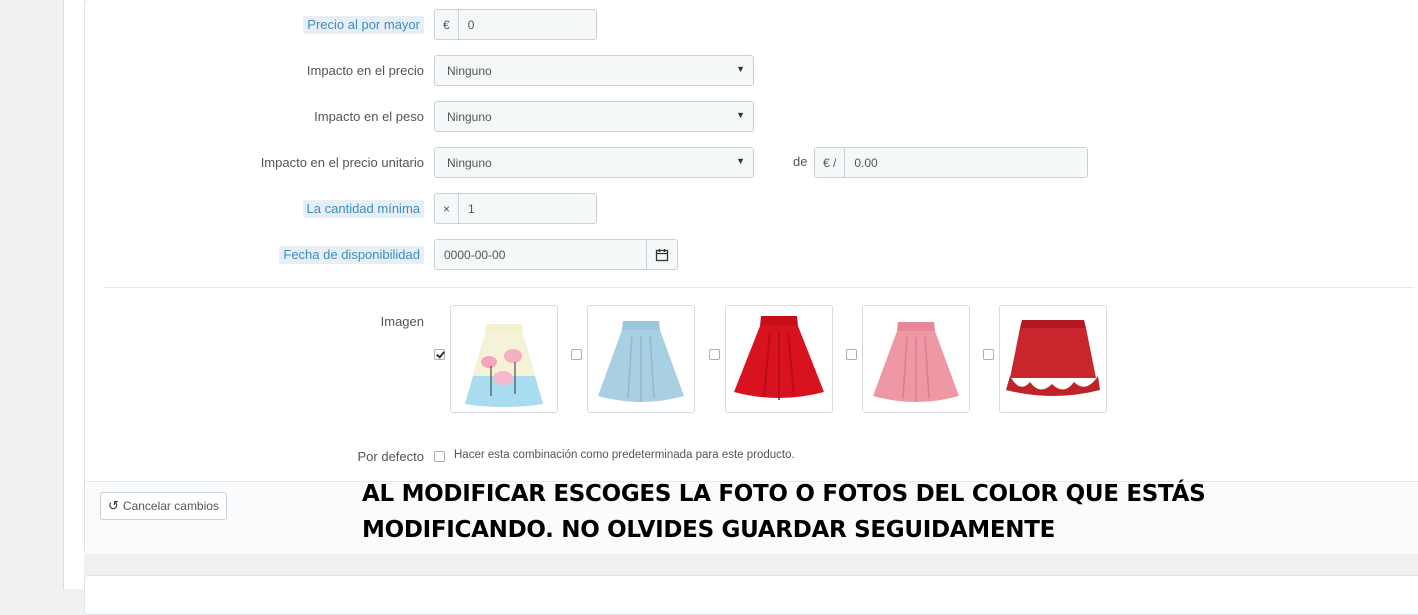 The image size is (1418, 615). I want to click on availability-date-input: 0000-00-00, so click(540, 254).